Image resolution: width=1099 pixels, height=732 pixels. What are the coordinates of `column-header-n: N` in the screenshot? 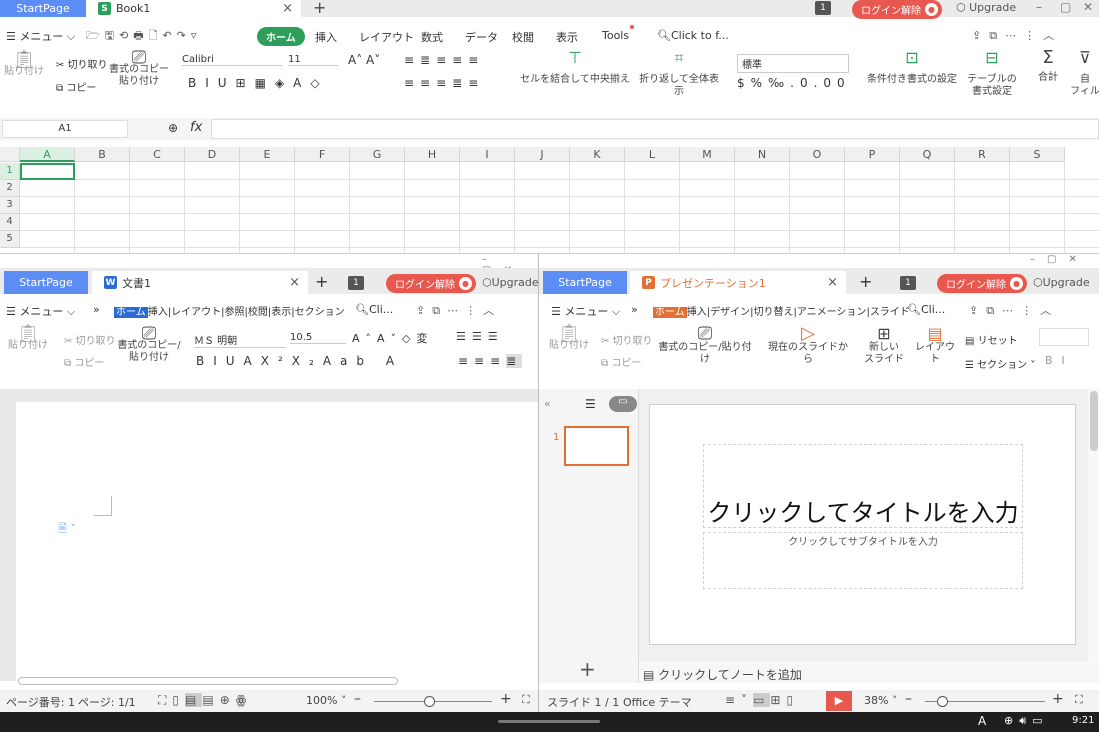 It's located at (762, 154).